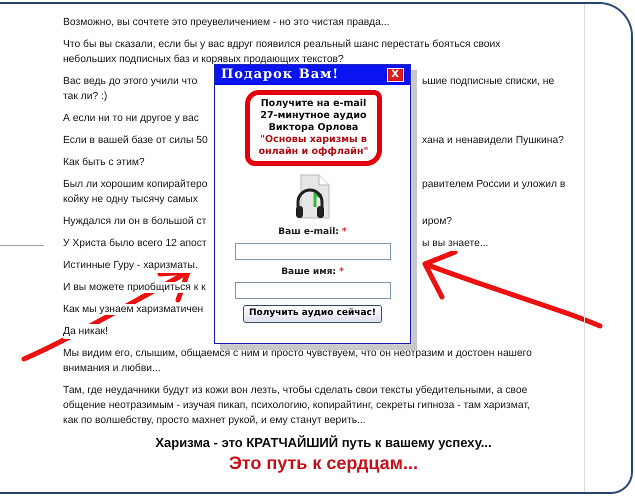  What do you see at coordinates (314, 152) in the screenshot?
I see `offer-title: онлайн и оффлайн"` at bounding box center [314, 152].